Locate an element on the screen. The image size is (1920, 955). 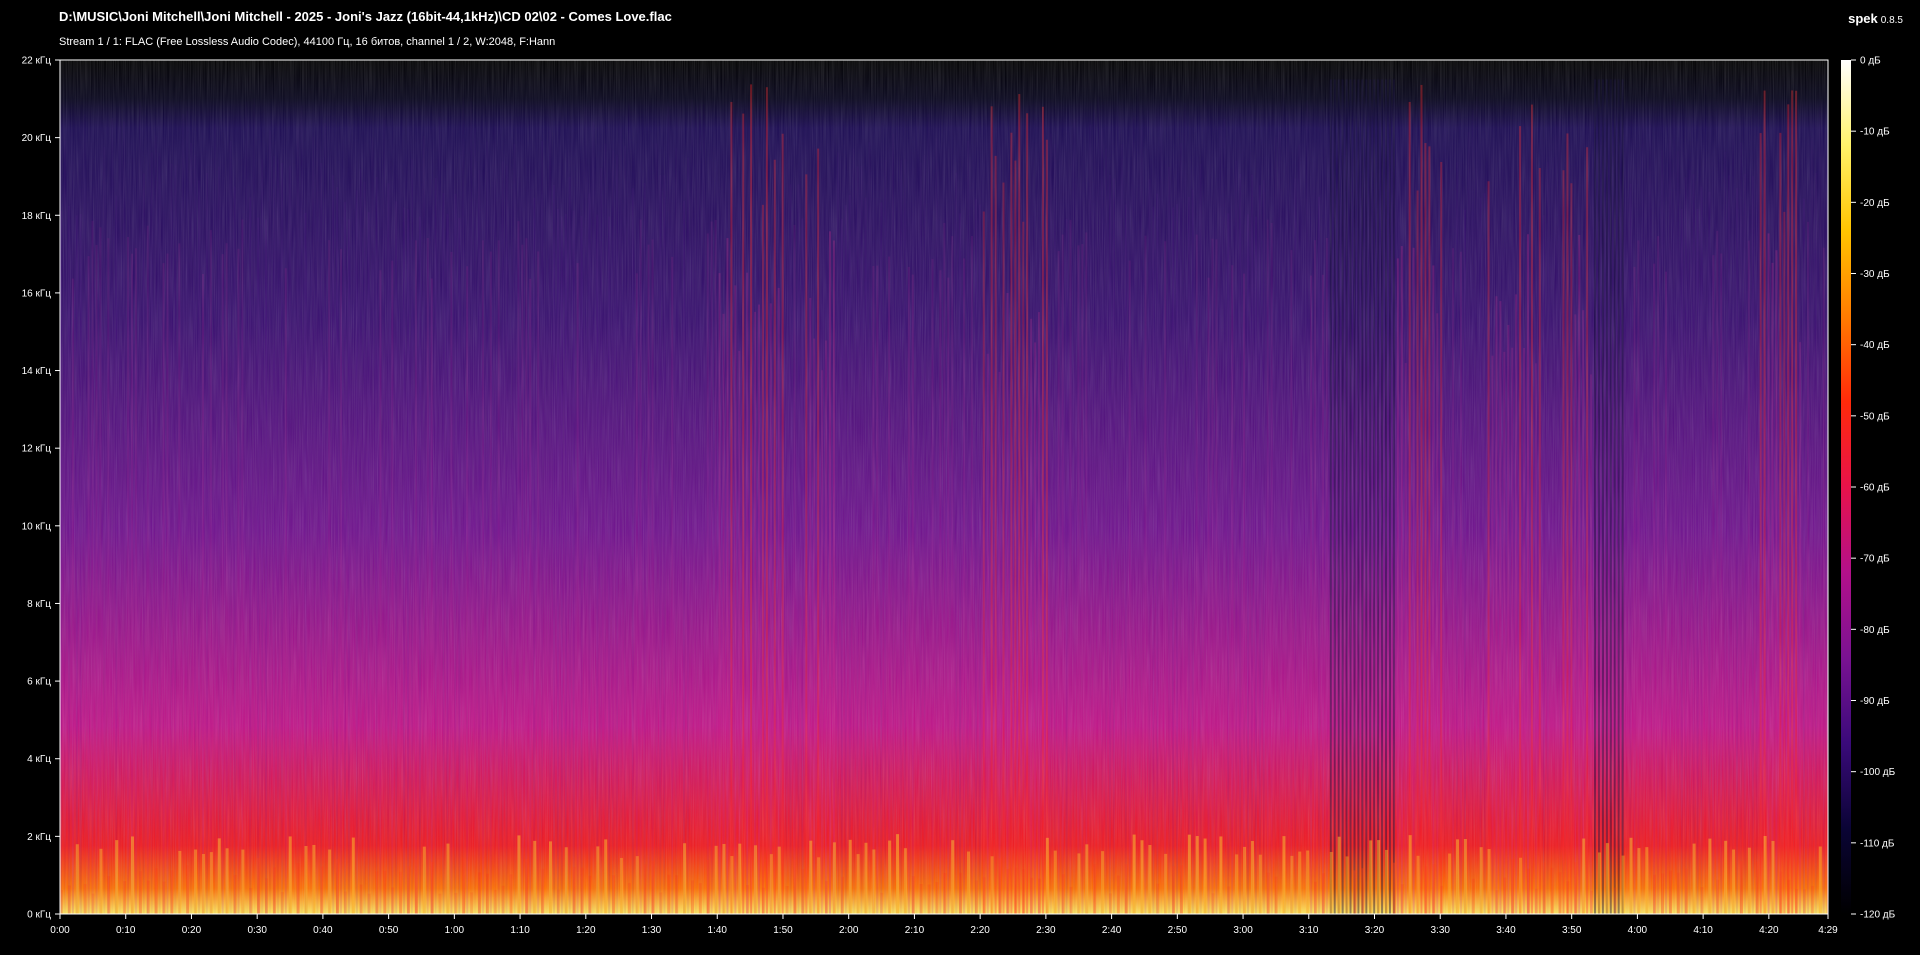
time-tick-label: 2:40 is located at coordinates (1112, 930).